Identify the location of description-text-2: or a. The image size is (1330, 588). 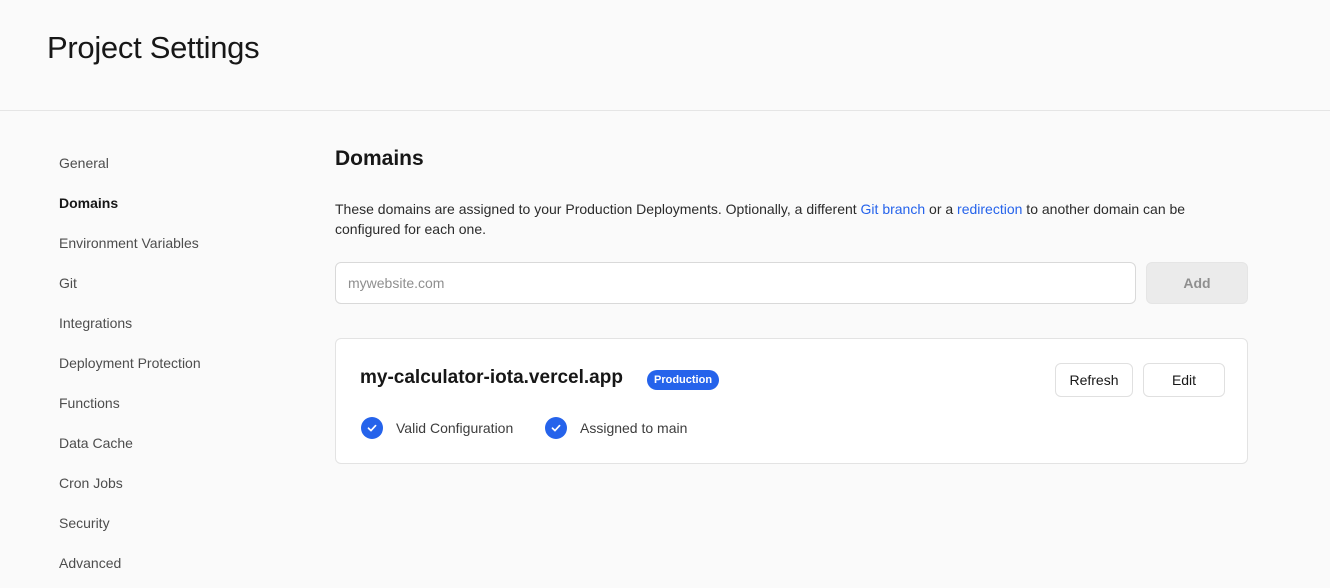
(941, 209).